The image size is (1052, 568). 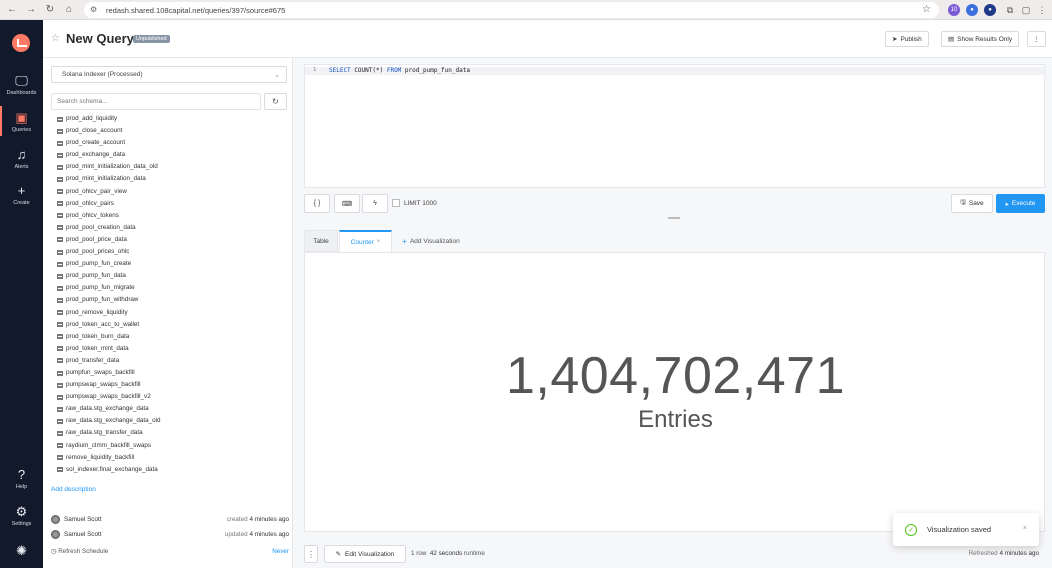 What do you see at coordinates (257, 519) in the screenshot?
I see `created-time: created 4 minutes ago` at bounding box center [257, 519].